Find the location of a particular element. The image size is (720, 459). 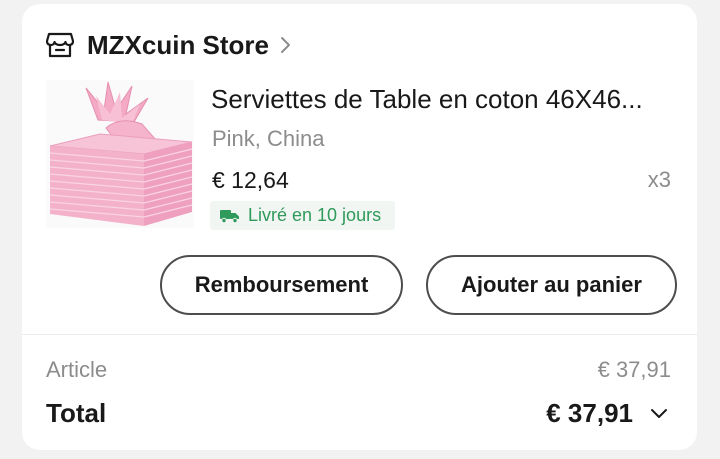

delivery-badge: Livré en 10 jours is located at coordinates (303, 215).